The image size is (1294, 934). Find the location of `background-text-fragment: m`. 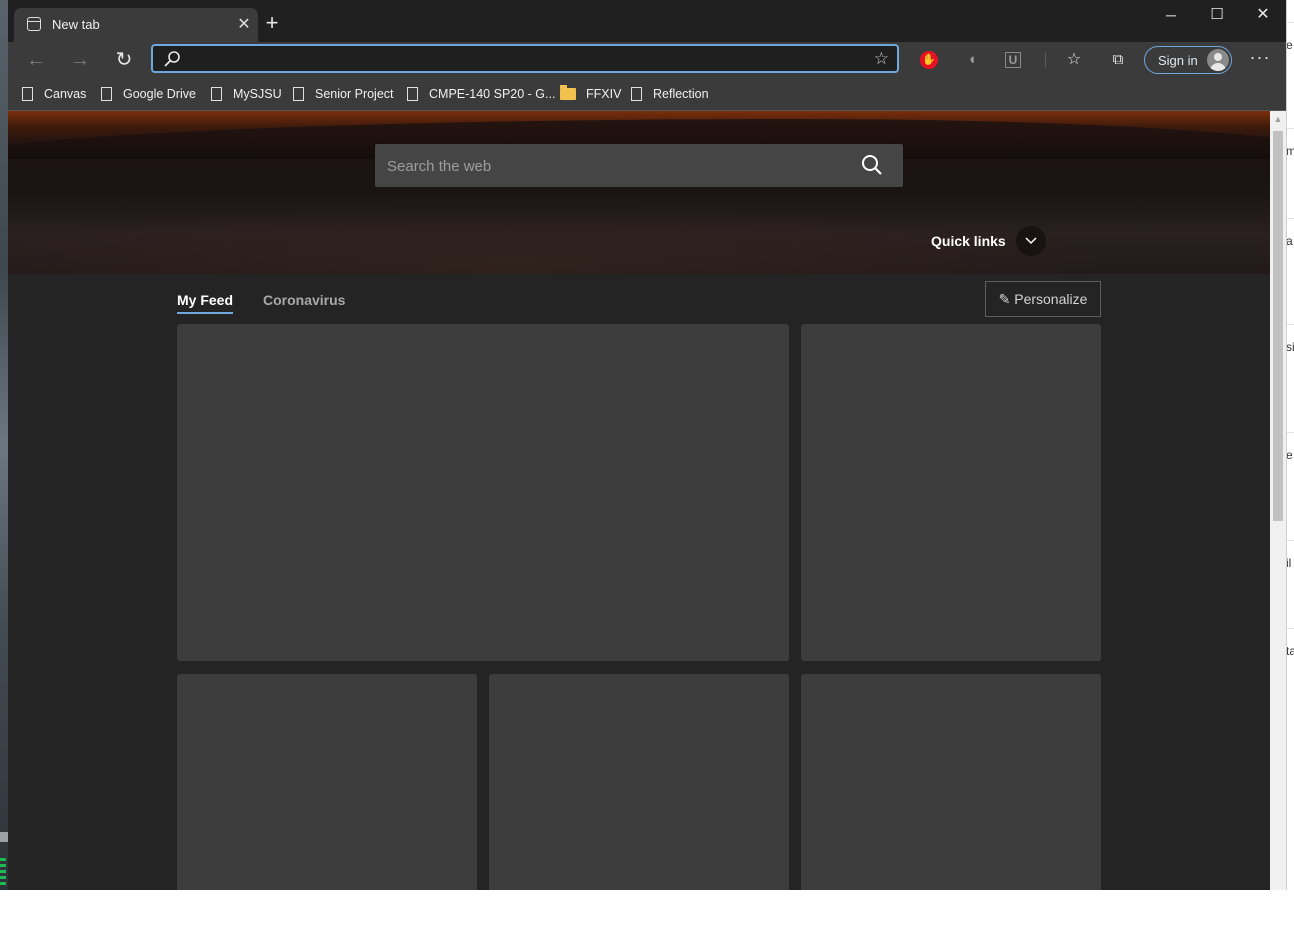

background-text-fragment: m is located at coordinates (1290, 150).